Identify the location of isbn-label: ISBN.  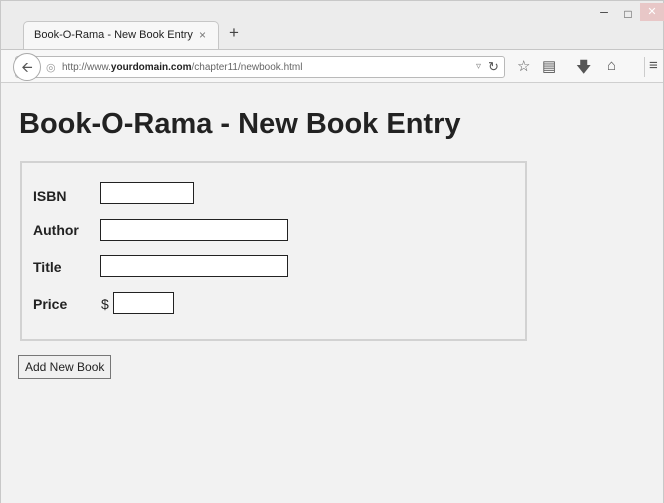
(50, 196).